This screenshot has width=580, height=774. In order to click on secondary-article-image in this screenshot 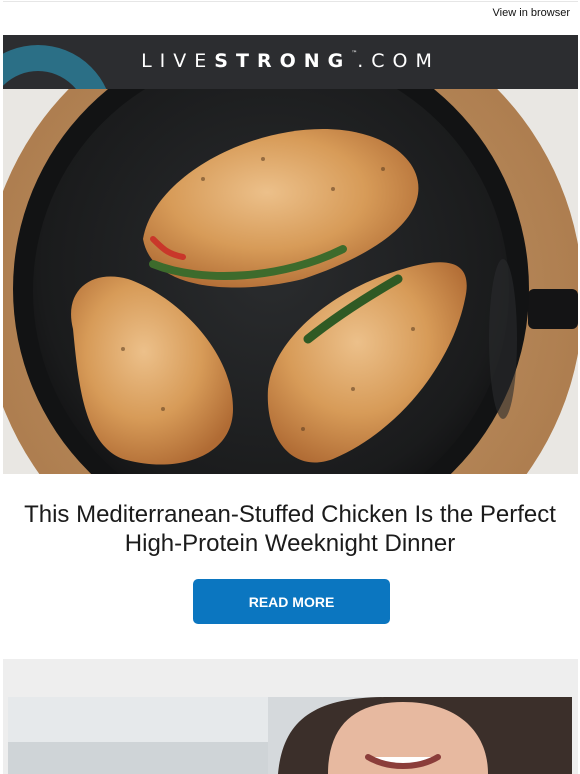, I will do `click(290, 735)`.